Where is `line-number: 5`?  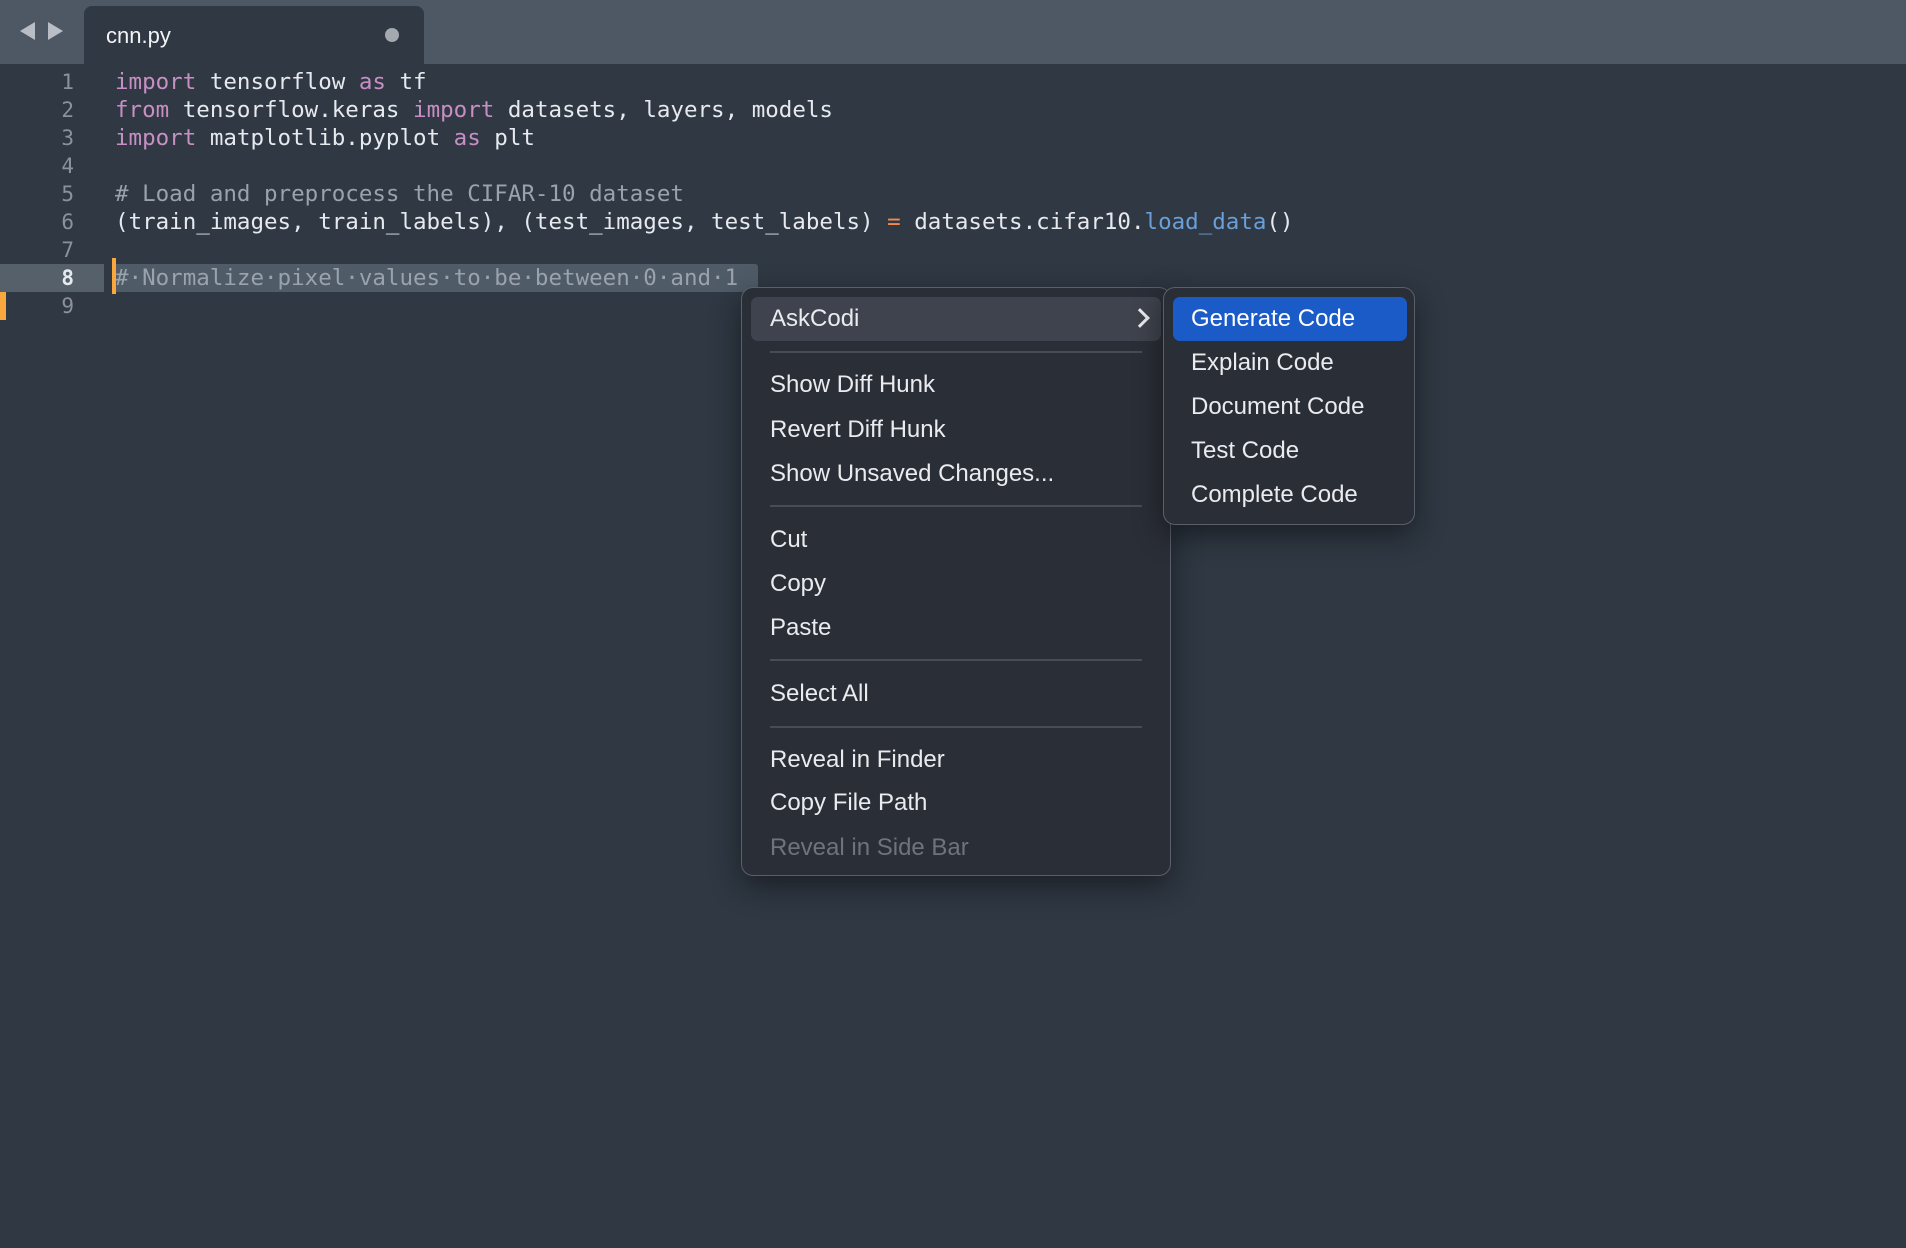
line-number: 5 is located at coordinates (67, 194).